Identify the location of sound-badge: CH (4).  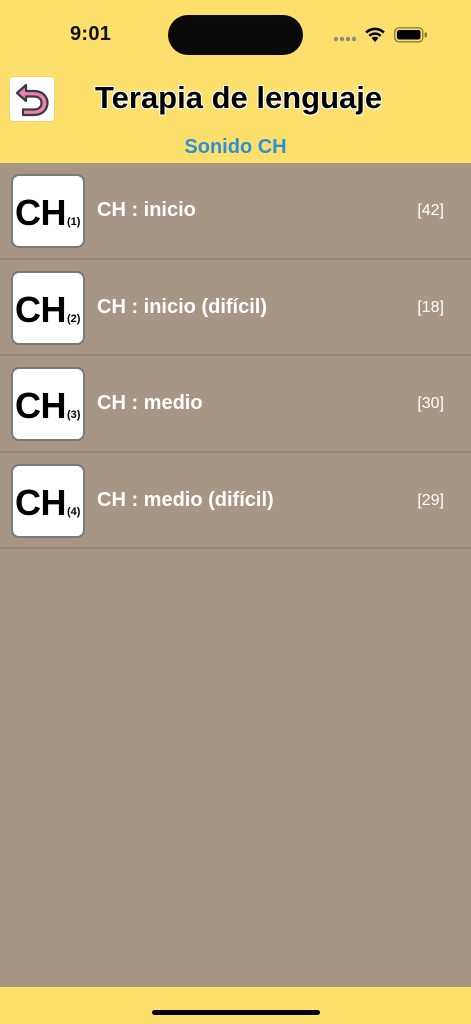
(48, 500).